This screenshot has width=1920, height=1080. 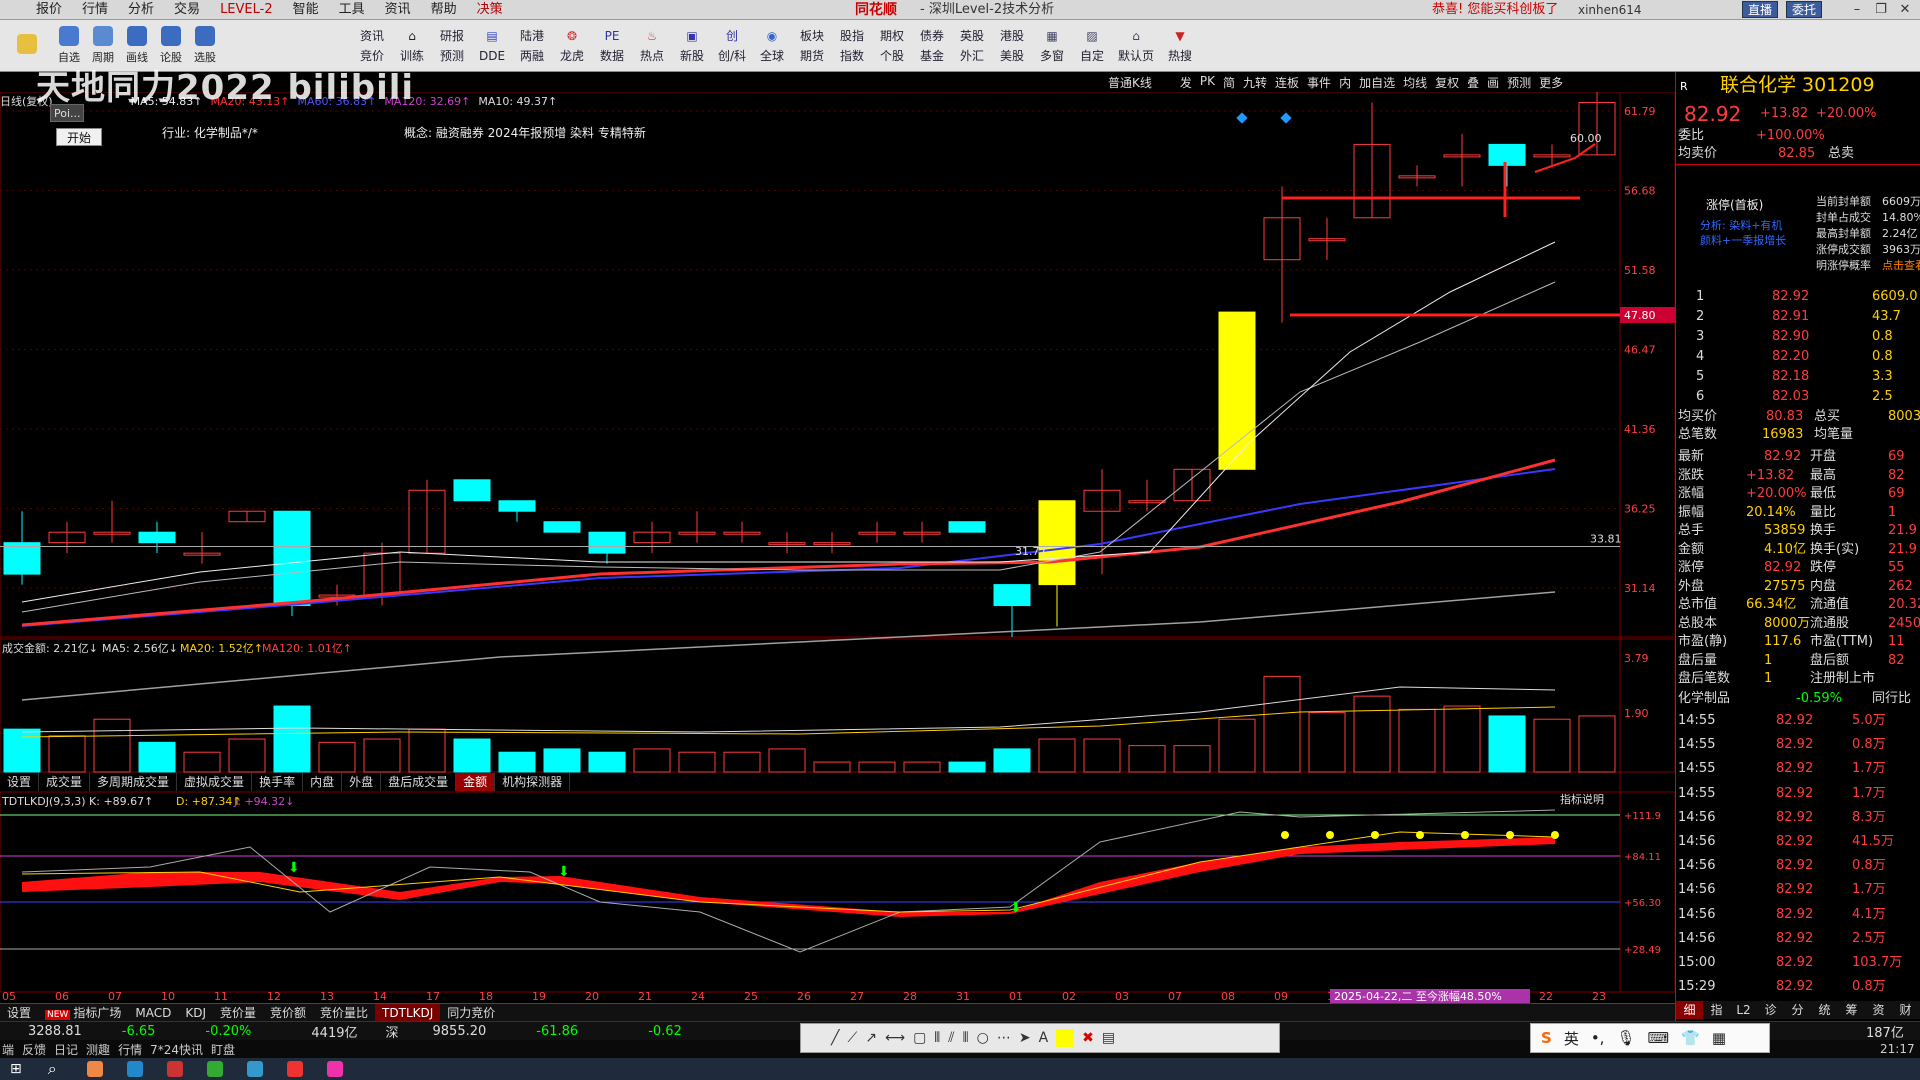 I want to click on ime-skin-icon: 👕, so click(x=1690, y=1038).